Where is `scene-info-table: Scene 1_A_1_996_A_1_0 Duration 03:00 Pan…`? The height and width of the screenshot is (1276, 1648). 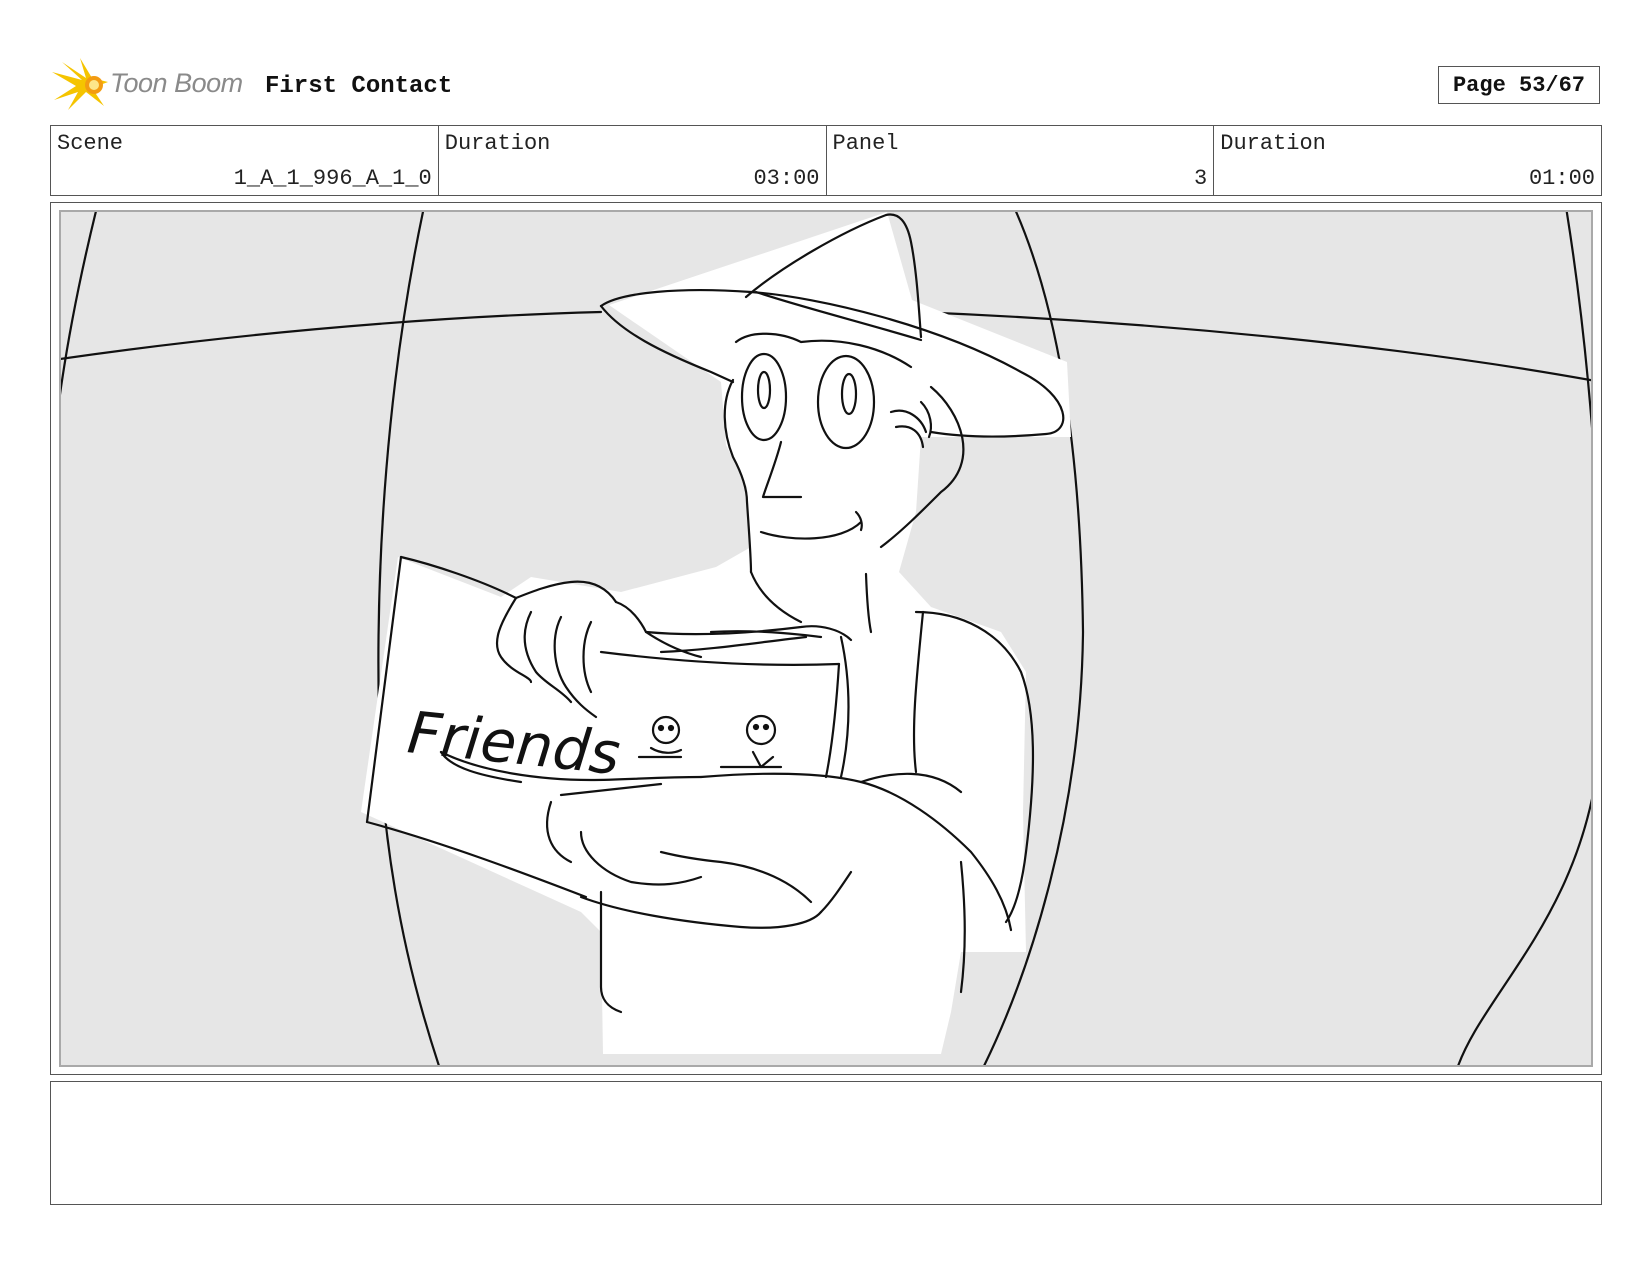
scene-info-table: Scene 1_A_1_996_A_1_0 Duration 03:00 Pan… is located at coordinates (826, 160).